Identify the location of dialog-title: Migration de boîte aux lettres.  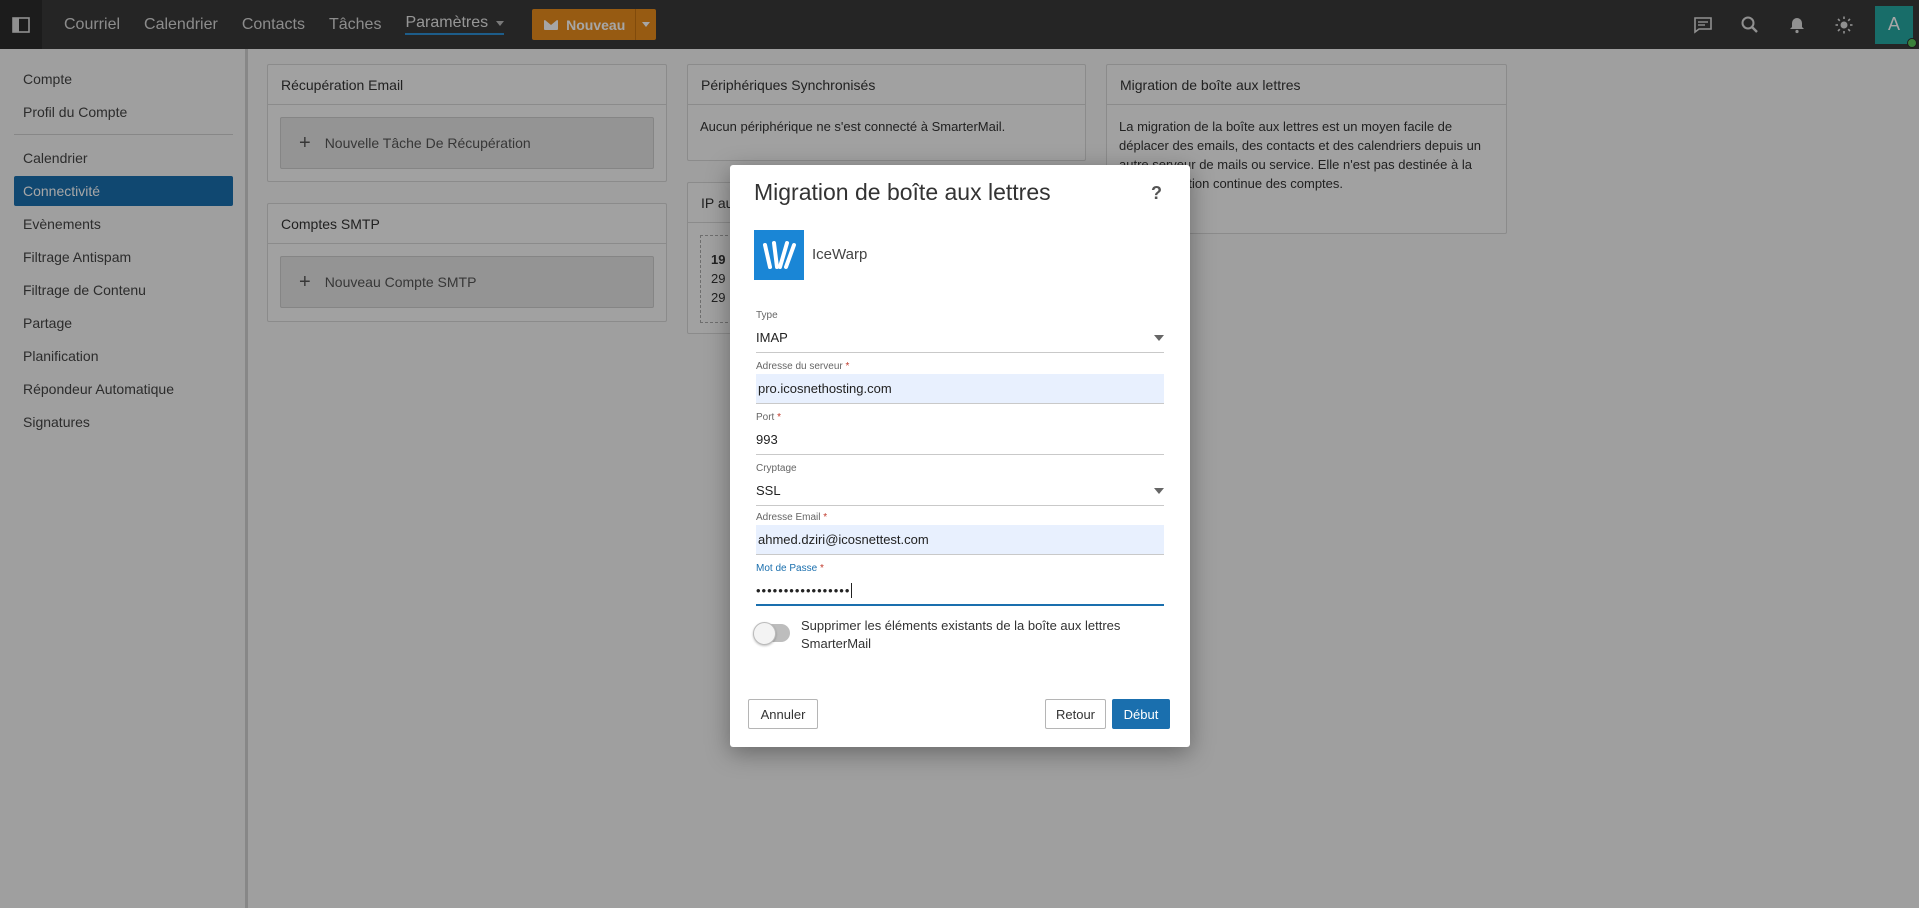
(902, 192).